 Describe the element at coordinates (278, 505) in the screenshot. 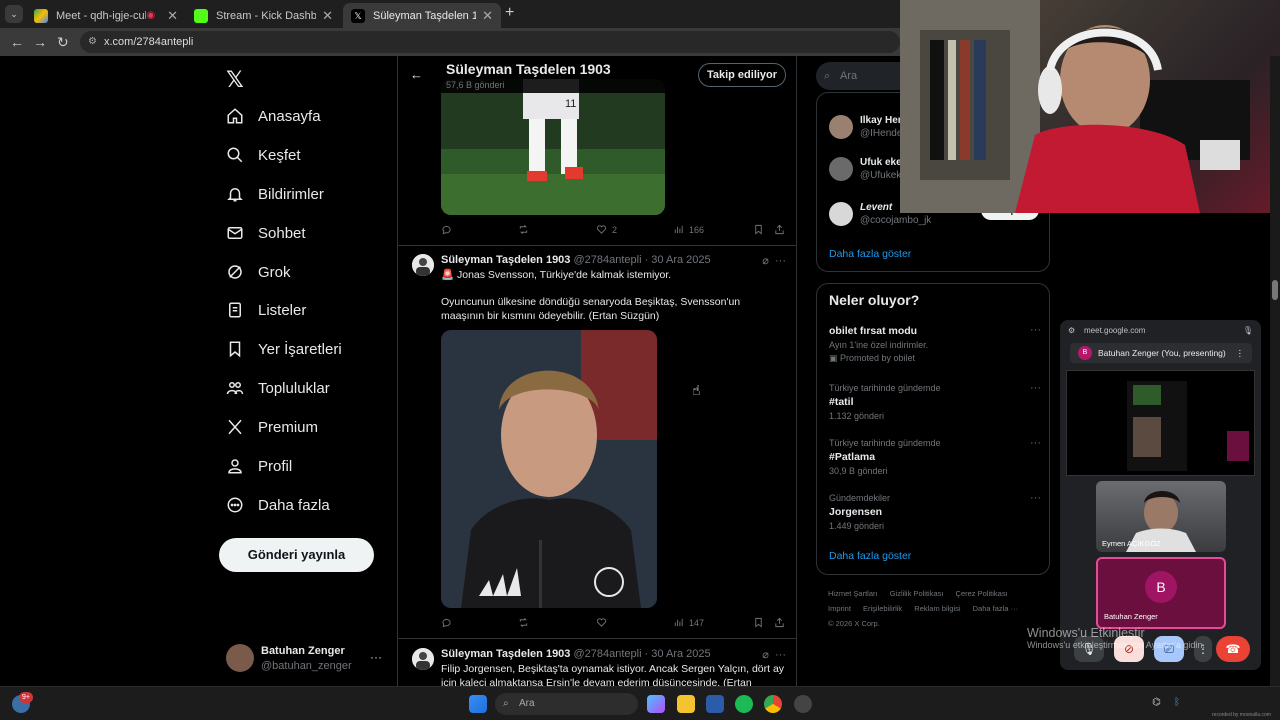

I see `nav-more: Daha fazla` at that location.